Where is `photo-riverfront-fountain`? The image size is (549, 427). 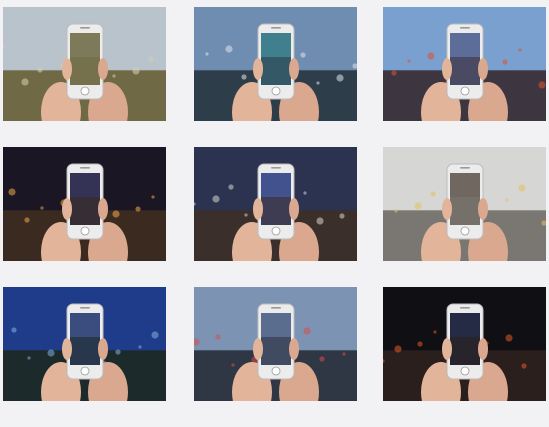
photo-riverfront-fountain is located at coordinates (84, 344).